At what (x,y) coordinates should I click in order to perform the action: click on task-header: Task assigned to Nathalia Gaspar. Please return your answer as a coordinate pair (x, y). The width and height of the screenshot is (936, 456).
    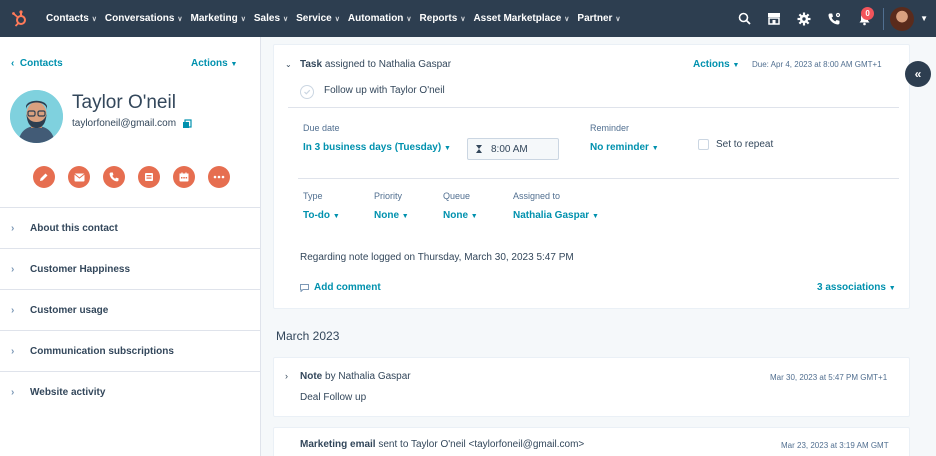
    Looking at the image, I should click on (375, 64).